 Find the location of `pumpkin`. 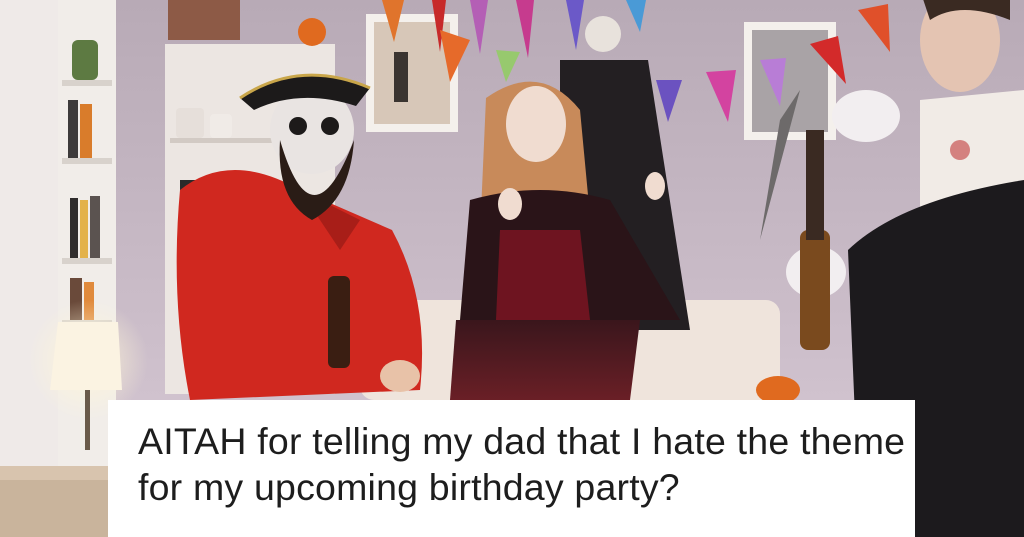

pumpkin is located at coordinates (312, 32).